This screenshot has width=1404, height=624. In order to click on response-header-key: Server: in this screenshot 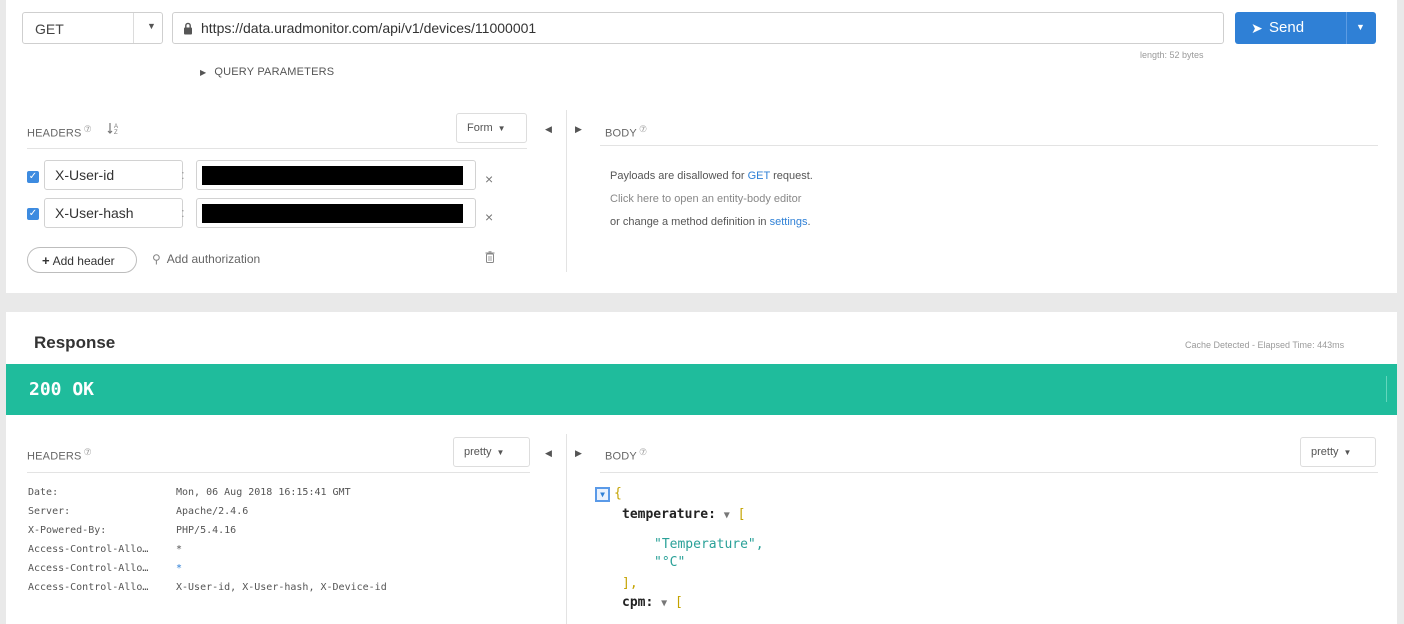, I will do `click(49, 511)`.